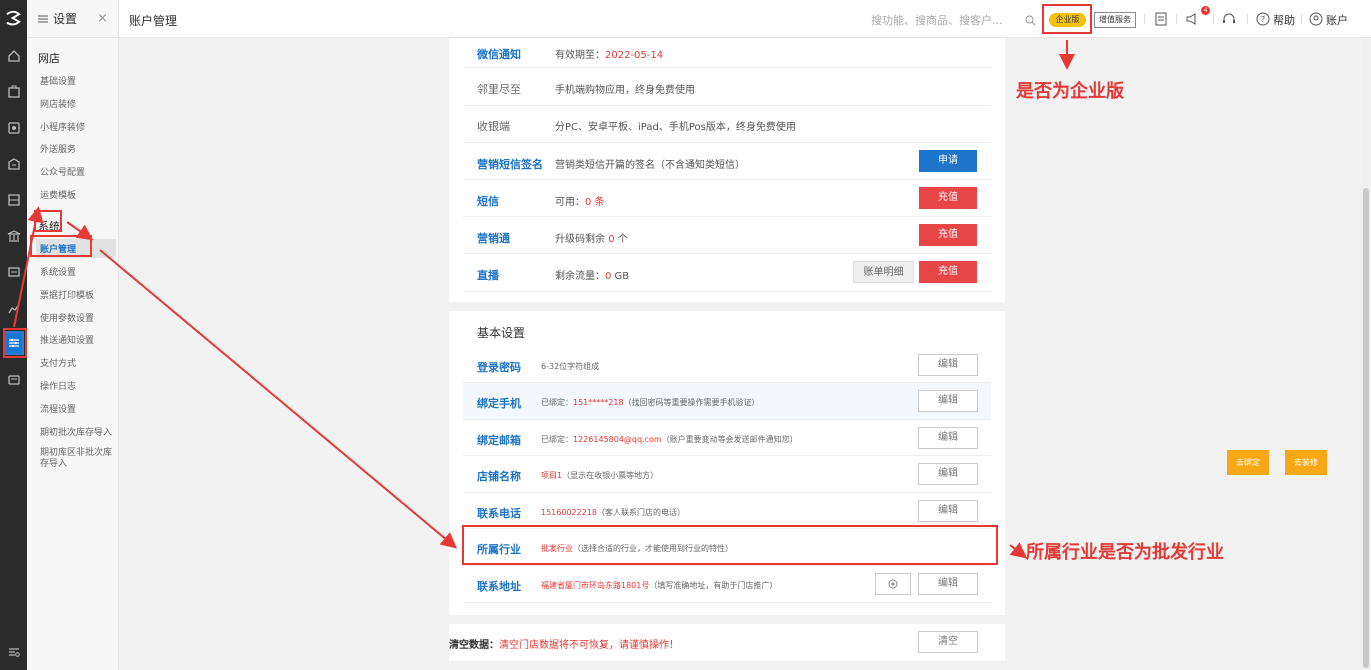  Describe the element at coordinates (1306, 462) in the screenshot. I see `decorate-button: 去装修` at that location.